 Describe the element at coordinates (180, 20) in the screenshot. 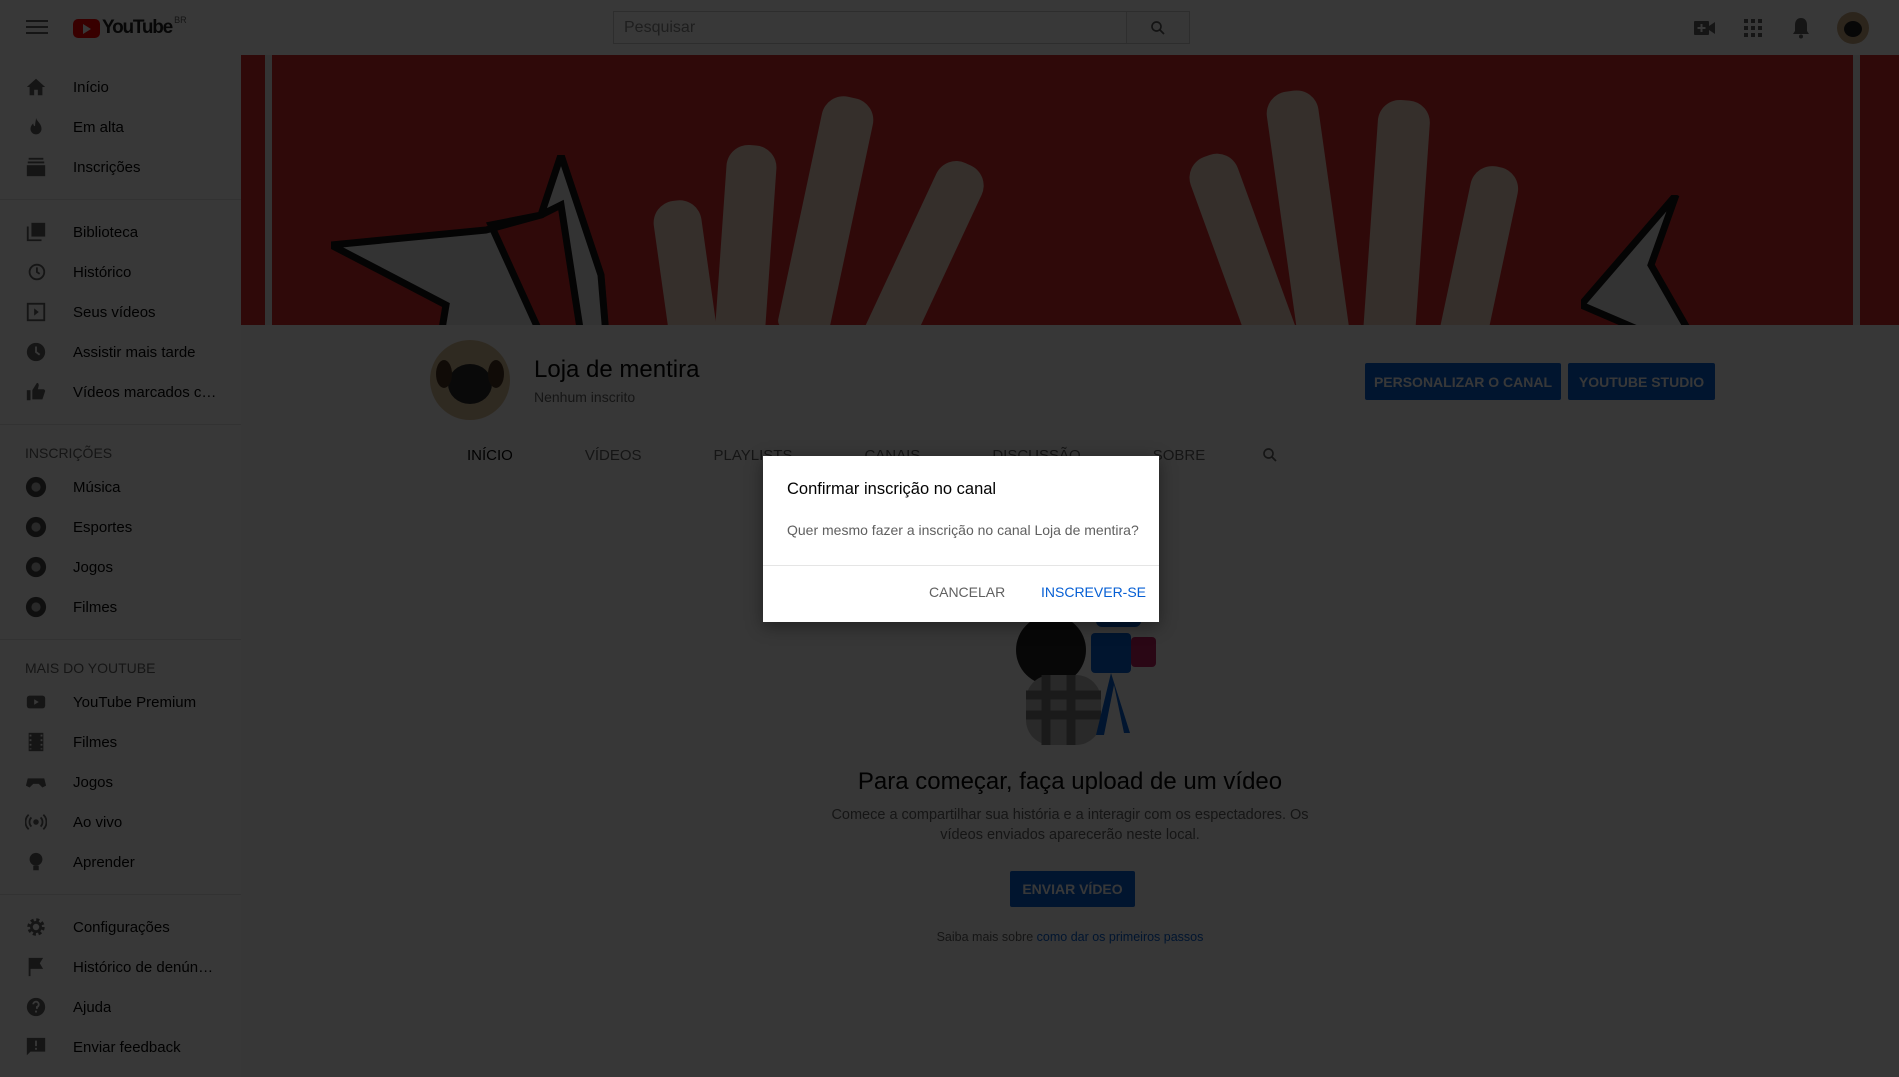

I see `logo-country: BR` at that location.